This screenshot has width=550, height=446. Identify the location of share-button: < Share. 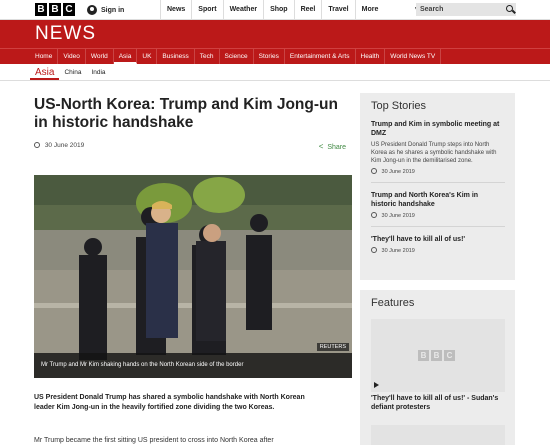
(332, 146).